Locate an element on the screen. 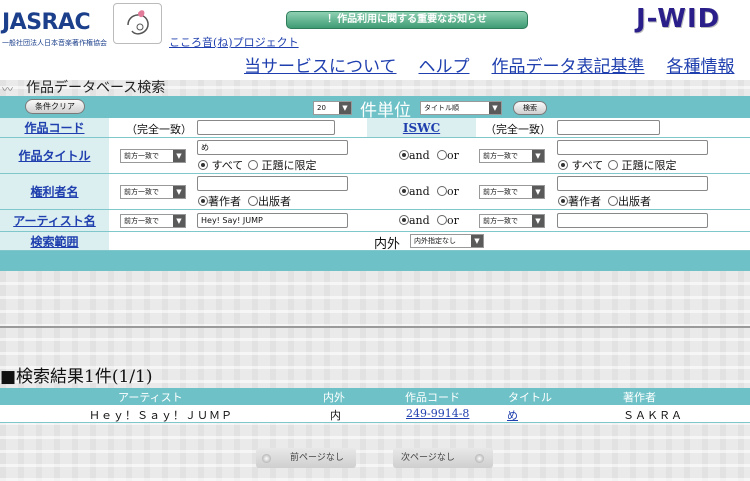 The width and height of the screenshot is (750, 481). page-header: 〰 作品データベース検索 is located at coordinates (375, 86).